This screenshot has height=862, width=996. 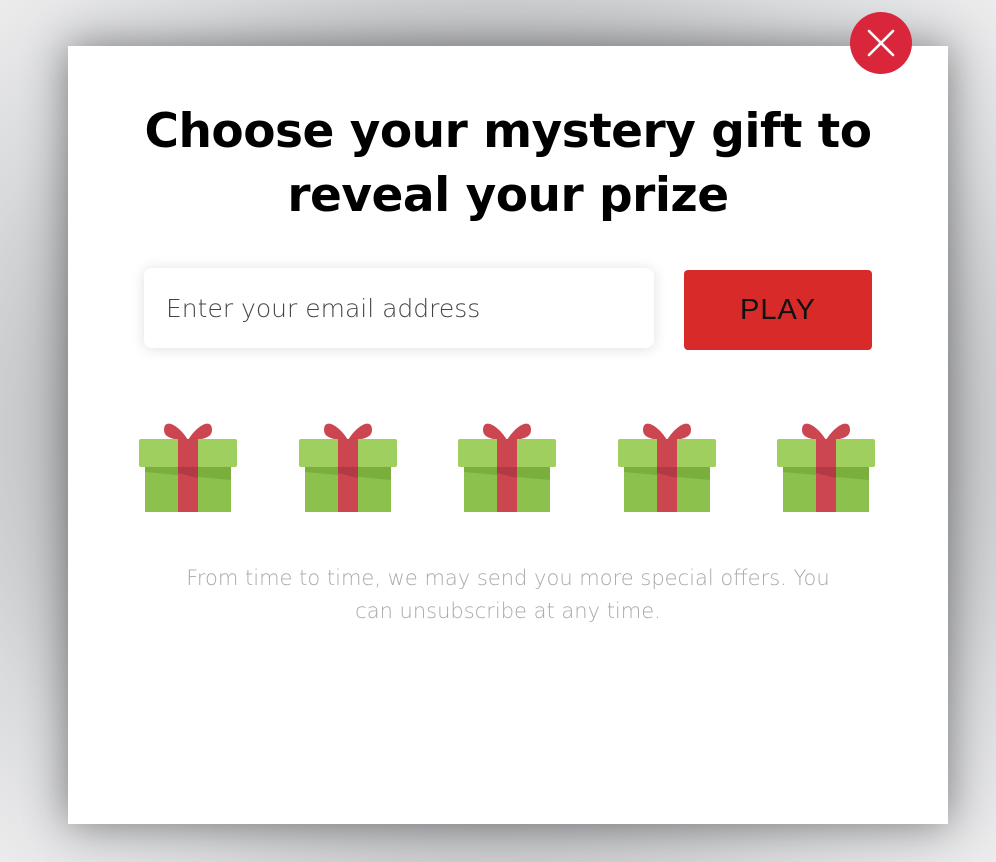 I want to click on play-button: PLAY, so click(x=778, y=310).